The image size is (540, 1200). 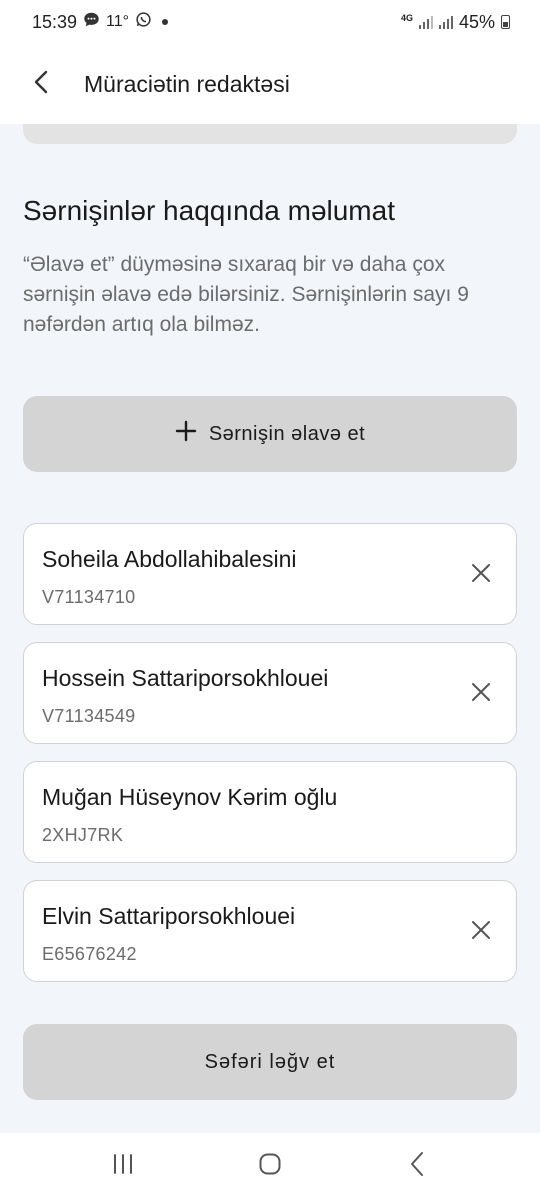 What do you see at coordinates (91, 22) in the screenshot?
I see `chat-bubble-icon` at bounding box center [91, 22].